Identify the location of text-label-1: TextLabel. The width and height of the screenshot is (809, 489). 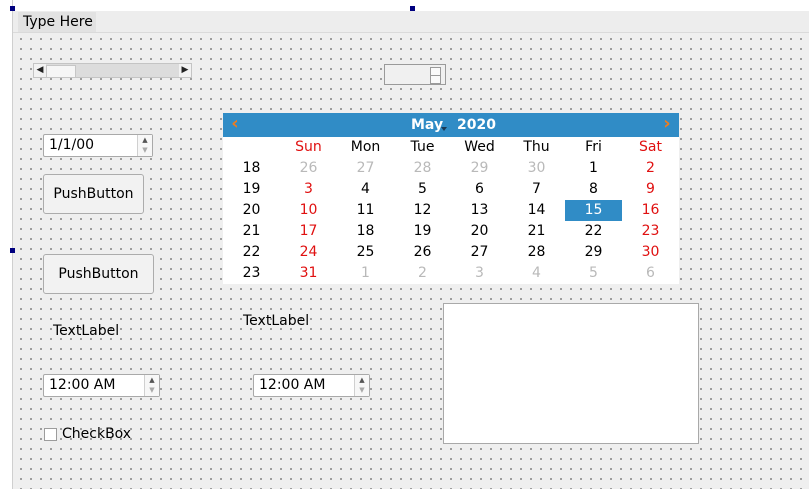
(86, 331).